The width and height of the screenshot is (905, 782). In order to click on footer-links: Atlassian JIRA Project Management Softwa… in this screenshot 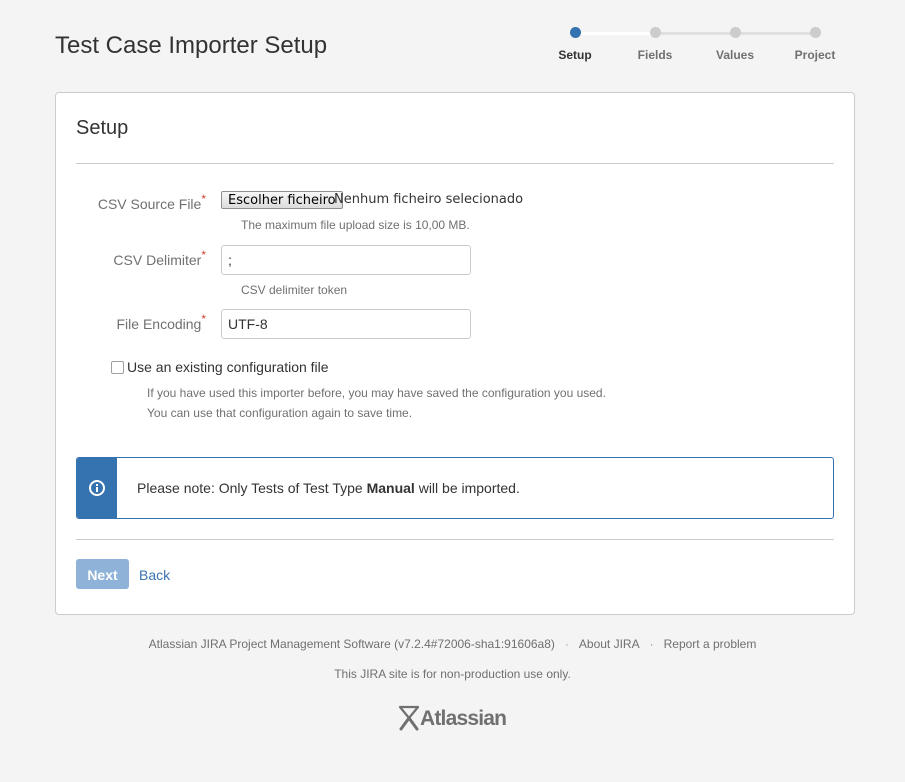, I will do `click(452, 644)`.